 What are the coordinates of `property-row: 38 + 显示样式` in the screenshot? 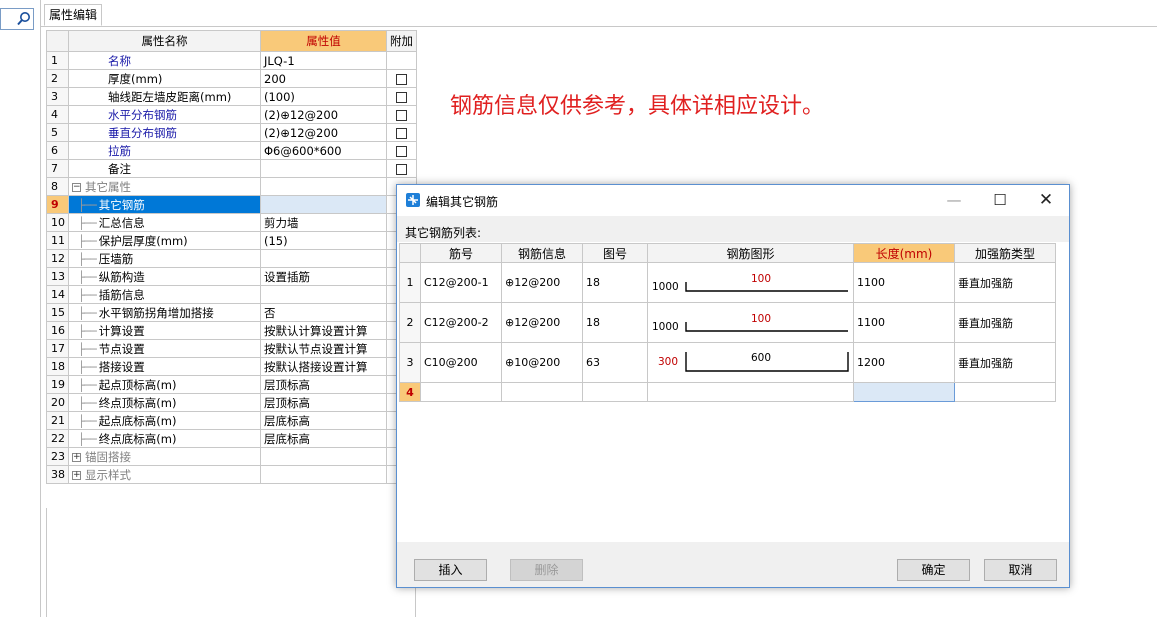 It's located at (231, 474).